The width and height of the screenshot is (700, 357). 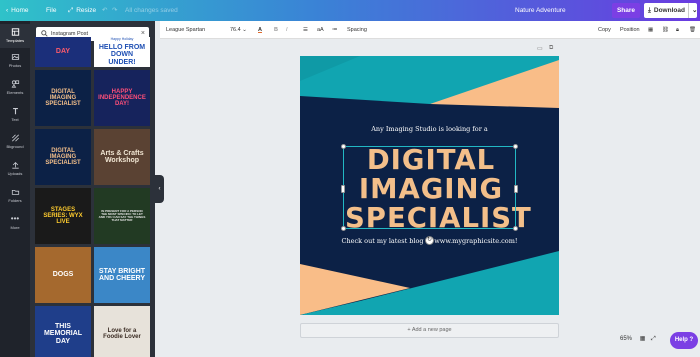 What do you see at coordinates (71, 10) in the screenshot?
I see `resize-icon: ⤢` at bounding box center [71, 10].